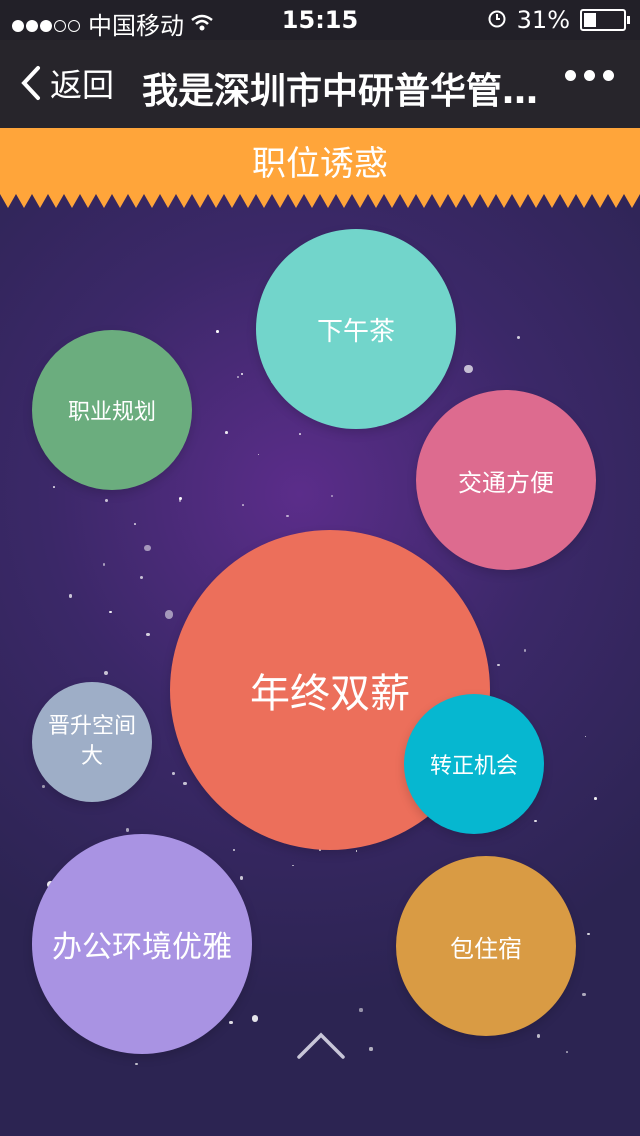  Describe the element at coordinates (347, 91) in the screenshot. I see `page-title: 我是深圳市中研普华管理咨询有限公司` at that location.